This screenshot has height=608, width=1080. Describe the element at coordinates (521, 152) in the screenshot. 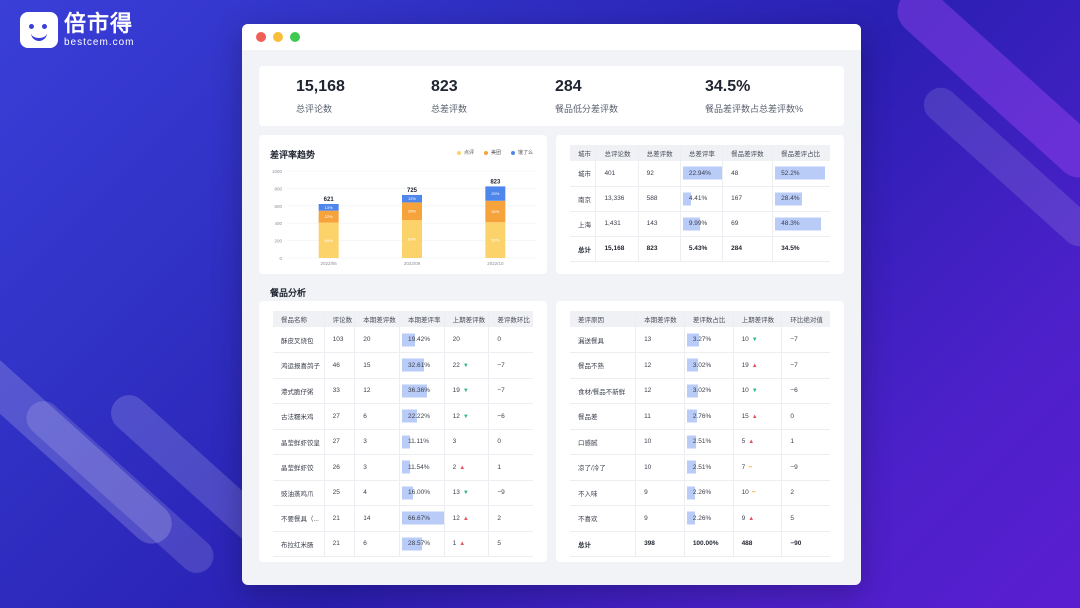

I see `legend-item: 饿了么` at that location.